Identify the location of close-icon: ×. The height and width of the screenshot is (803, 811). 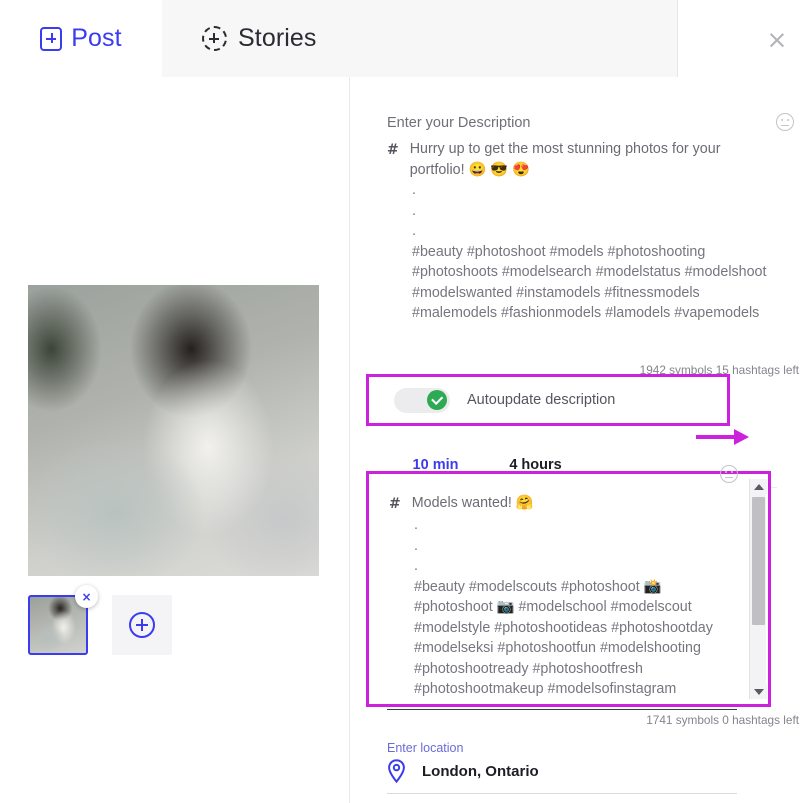
(777, 39).